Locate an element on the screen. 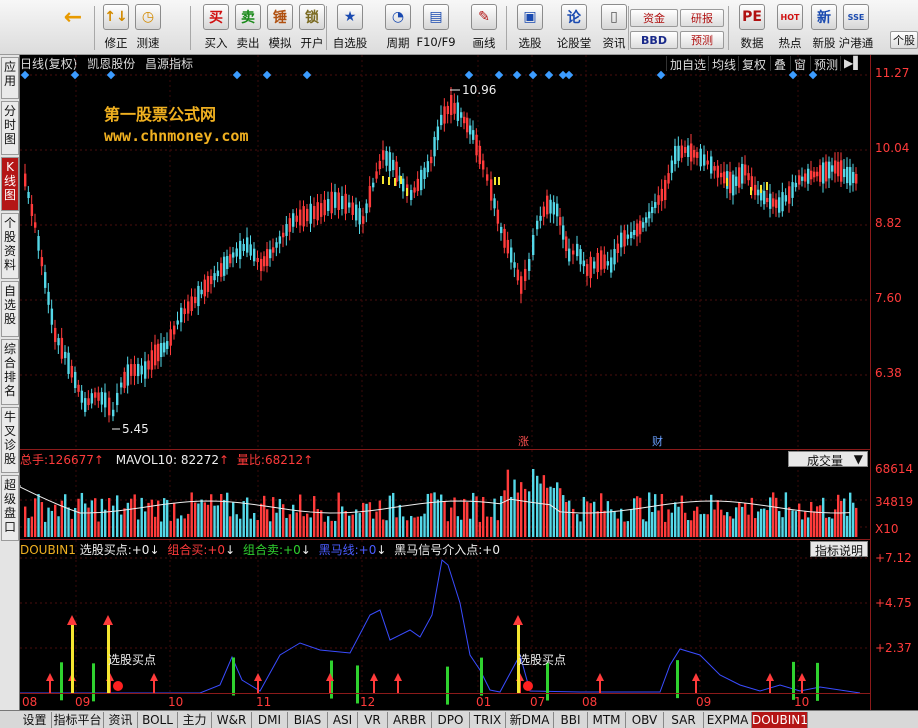 Image resolution: width=918 pixels, height=728 pixels. bottom-tab-3: BOLL is located at coordinates (158, 720).